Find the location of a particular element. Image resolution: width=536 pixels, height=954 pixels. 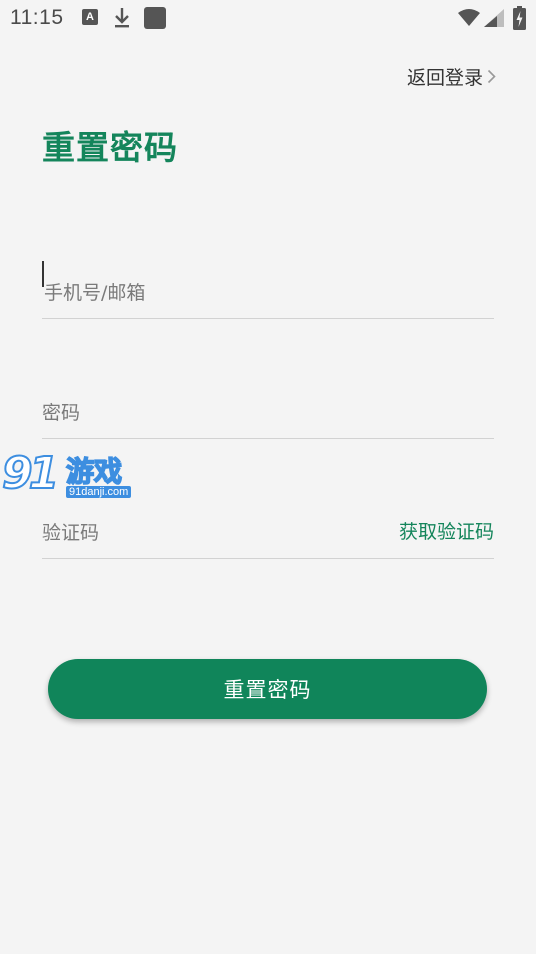

reset-password-button: 重置密码 is located at coordinates (267, 689).